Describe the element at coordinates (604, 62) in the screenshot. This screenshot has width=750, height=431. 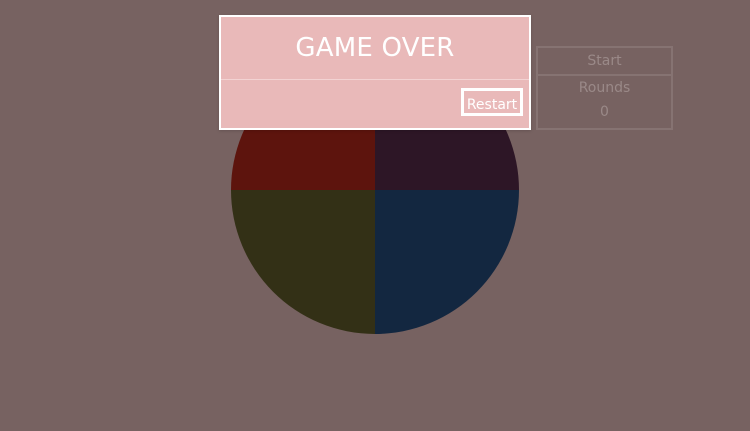
I see `start-button: Start` at that location.